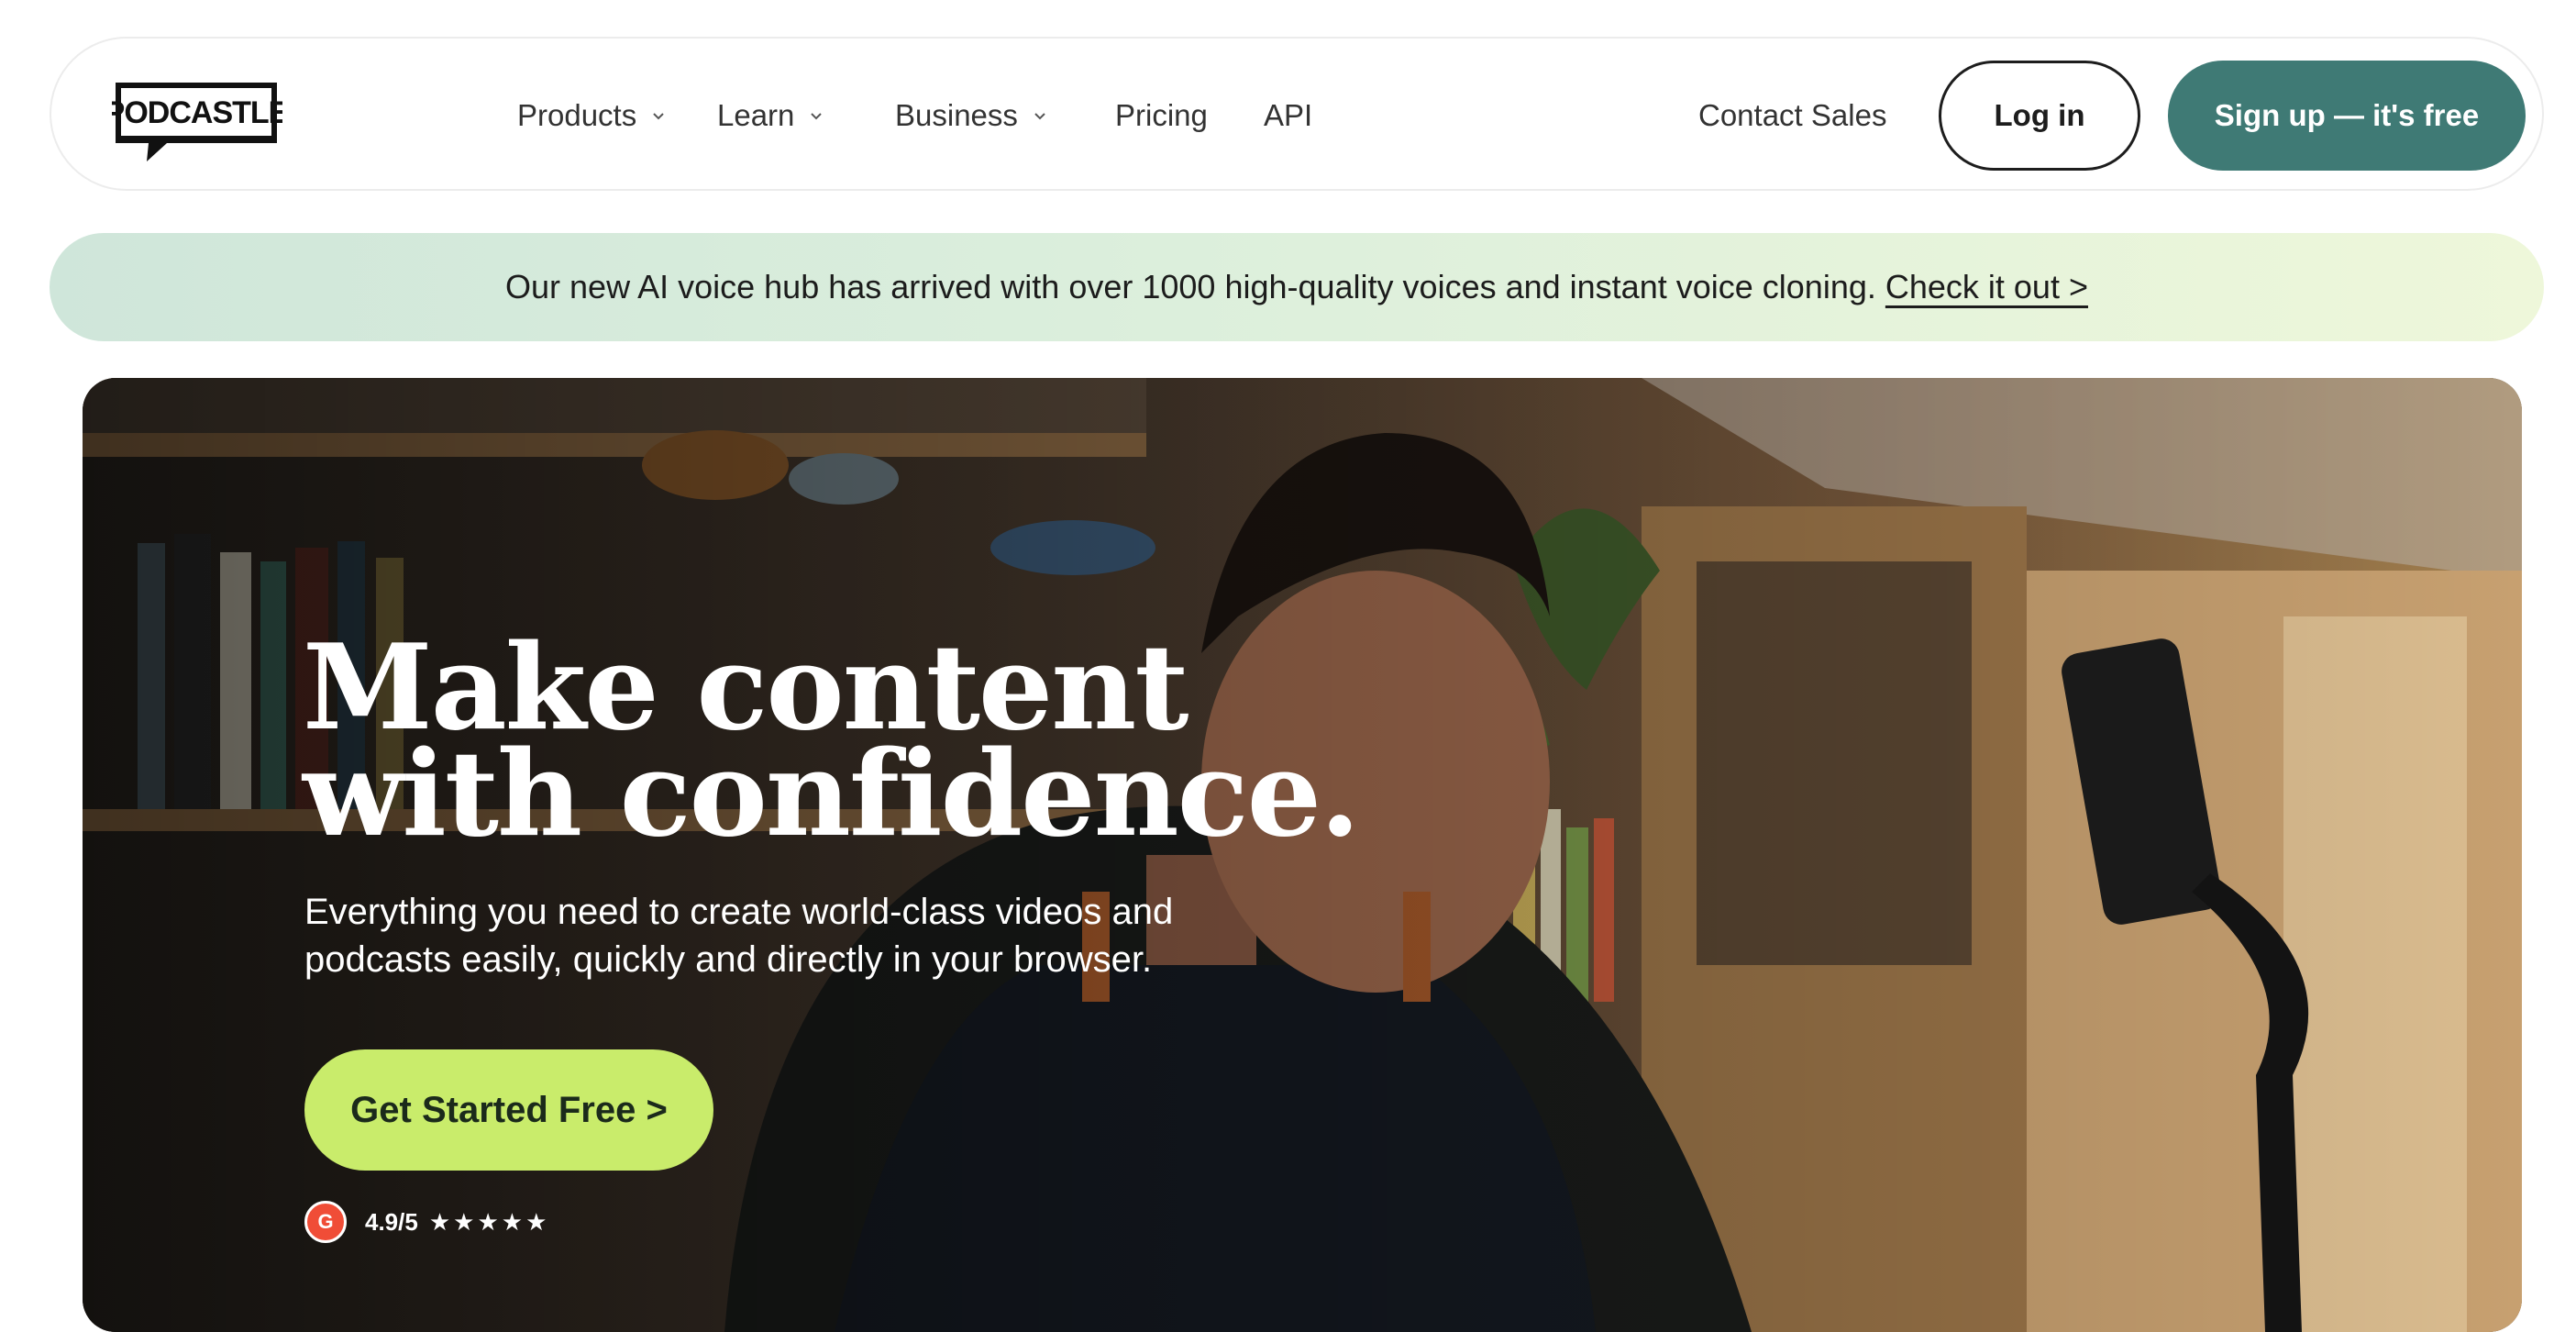 The height and width of the screenshot is (1332, 2576). Describe the element at coordinates (2039, 116) in the screenshot. I see `login-button: Log in` at that location.